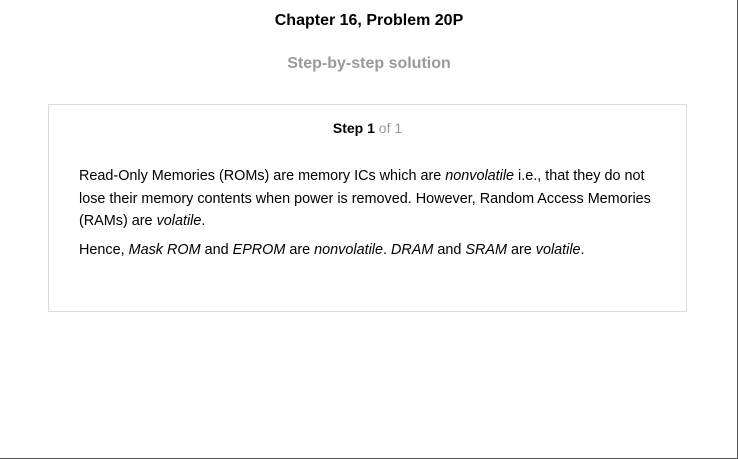  What do you see at coordinates (390, 128) in the screenshot?
I see `step-total: of 1` at bounding box center [390, 128].